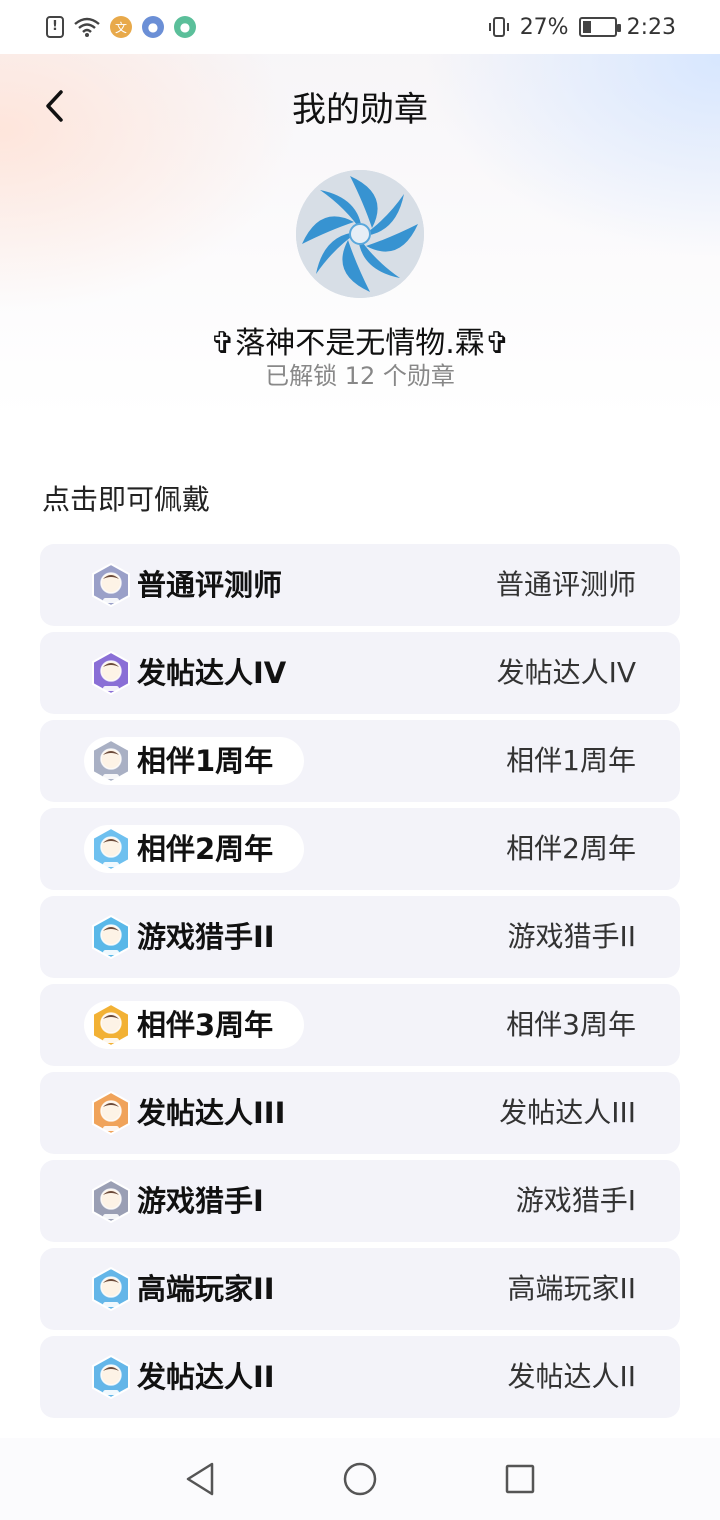 The width and height of the screenshot is (720, 1520). I want to click on battery-icon, so click(599, 27).